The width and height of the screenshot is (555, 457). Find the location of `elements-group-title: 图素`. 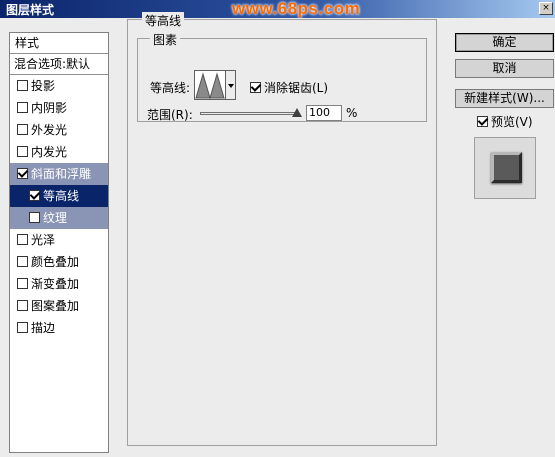

elements-group-title: 图素 is located at coordinates (165, 39).